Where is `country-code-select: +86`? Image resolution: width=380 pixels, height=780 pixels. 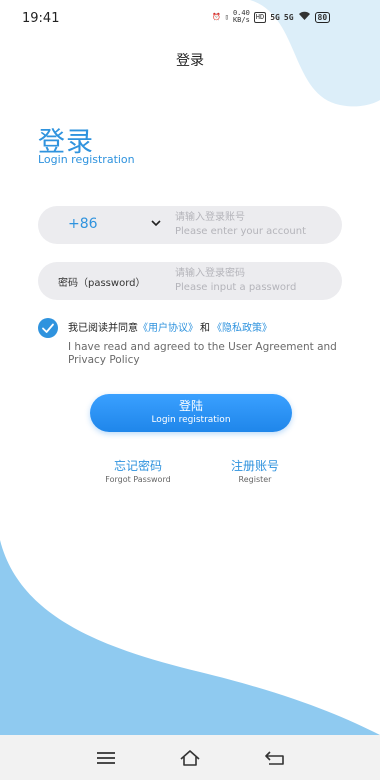 country-code-select: +86 is located at coordinates (83, 224).